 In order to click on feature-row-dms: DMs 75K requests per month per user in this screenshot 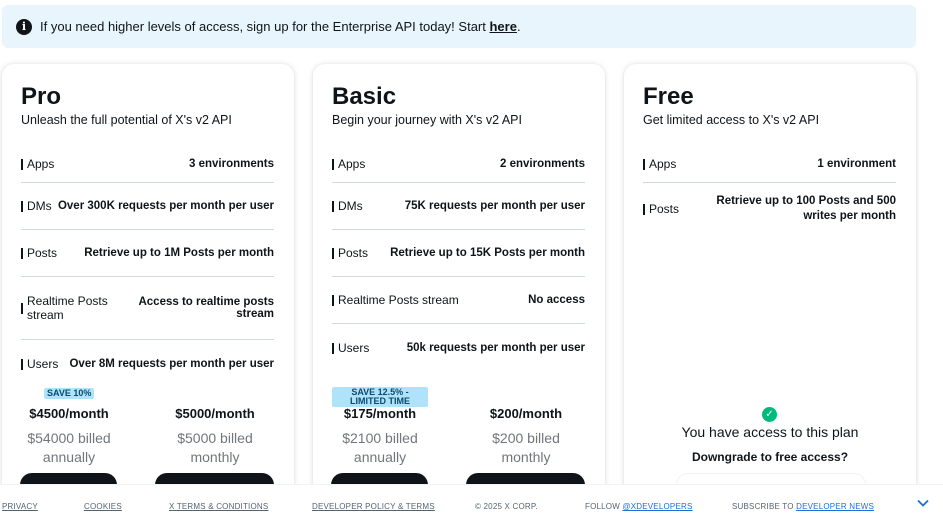, I will do `click(458, 206)`.